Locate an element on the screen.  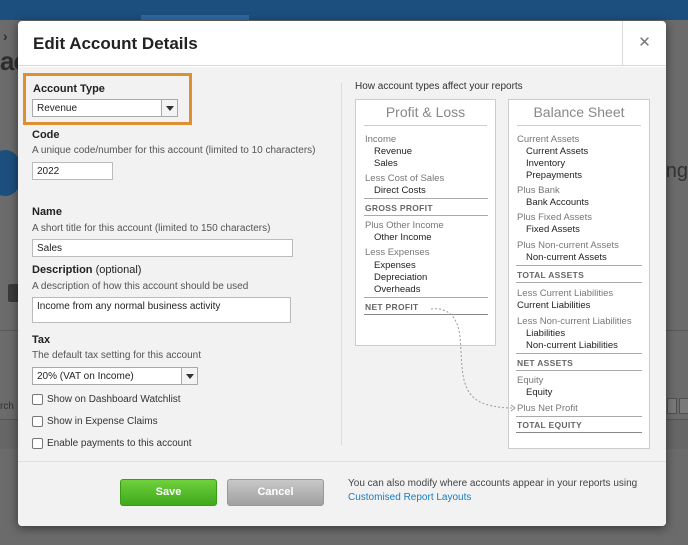
pl-net-profit: NET PROFIT is located at coordinates (392, 307).